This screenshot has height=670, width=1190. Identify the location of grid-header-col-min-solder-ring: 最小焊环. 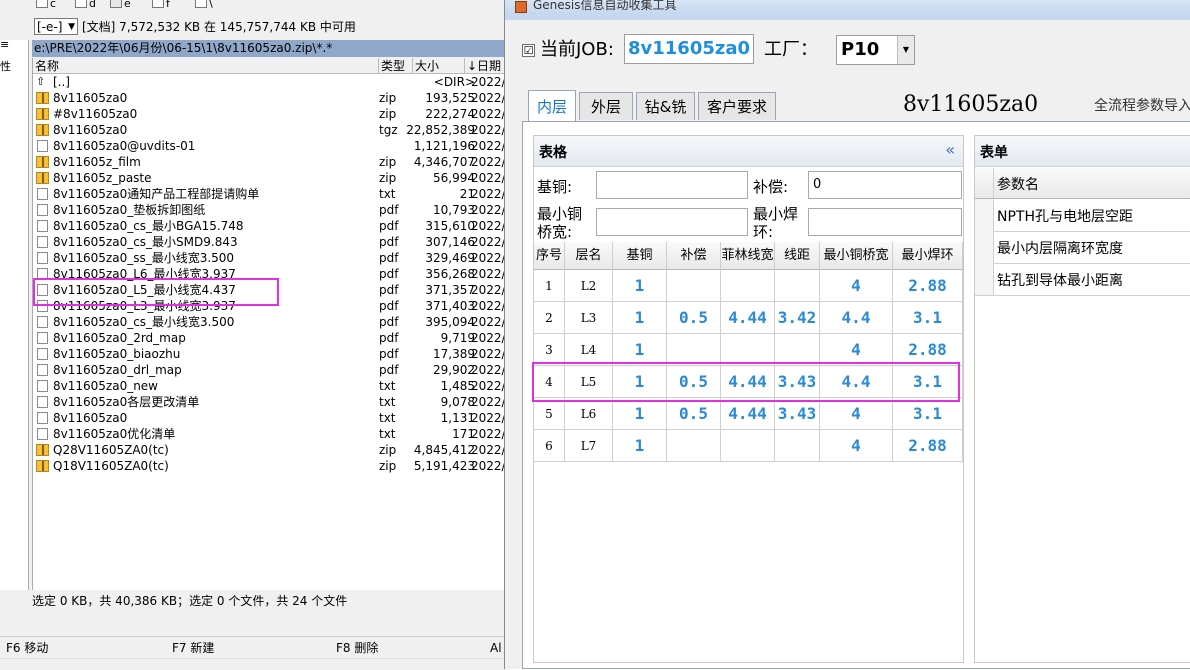
(928, 256).